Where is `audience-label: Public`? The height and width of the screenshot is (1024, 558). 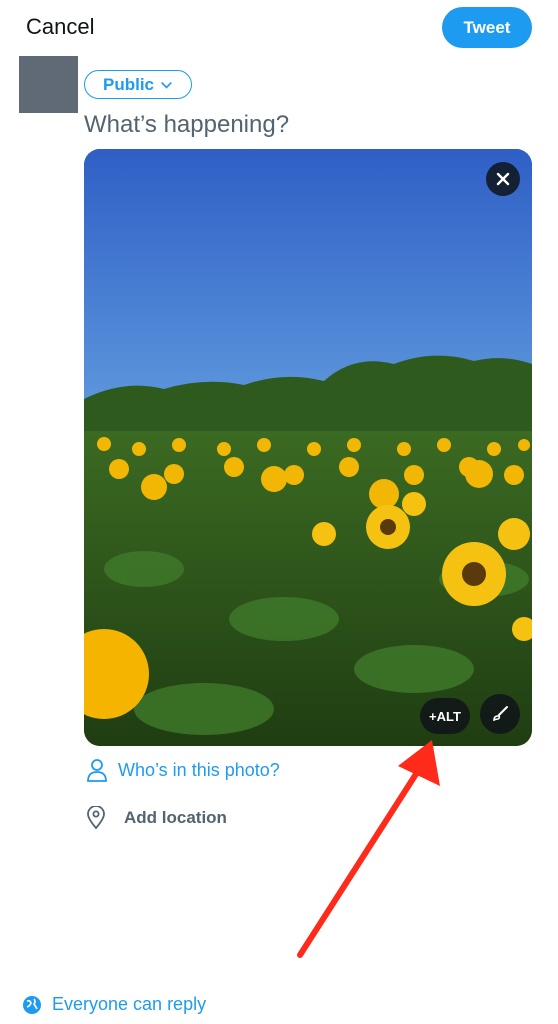 audience-label: Public is located at coordinates (129, 84).